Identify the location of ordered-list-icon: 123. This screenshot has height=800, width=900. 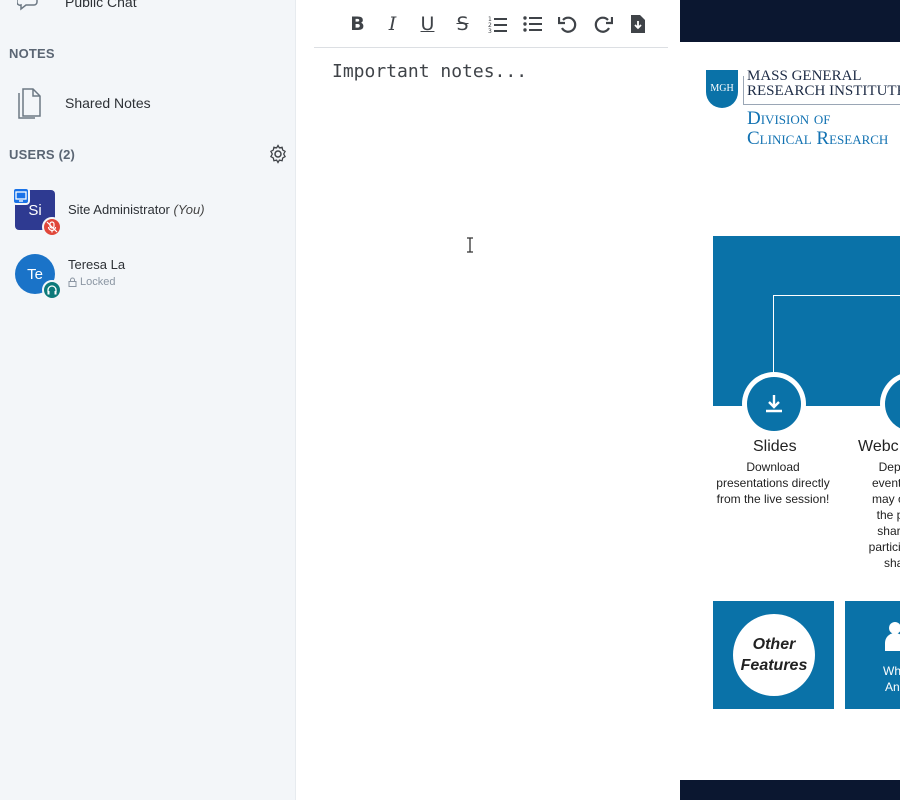
(497, 24).